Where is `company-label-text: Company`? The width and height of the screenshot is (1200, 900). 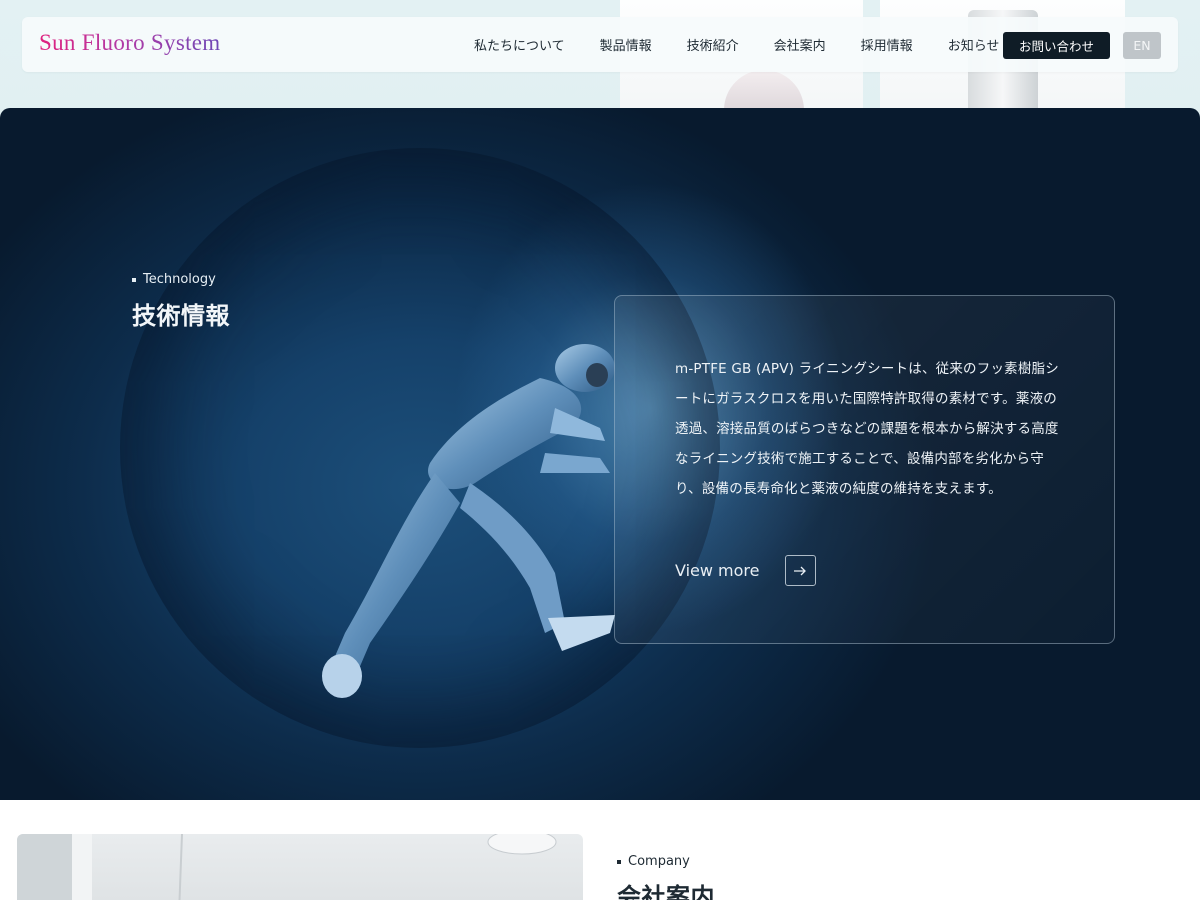
company-label-text: Company is located at coordinates (659, 861).